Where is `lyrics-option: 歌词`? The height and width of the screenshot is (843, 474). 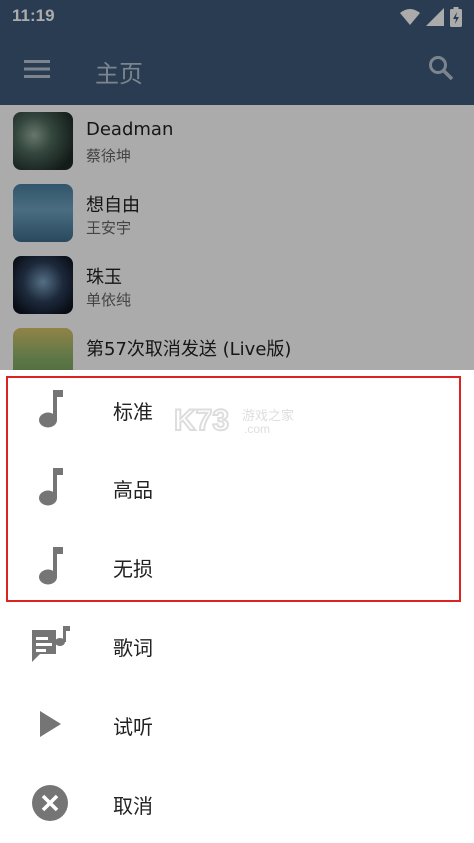
lyrics-option: 歌词 is located at coordinates (237, 645).